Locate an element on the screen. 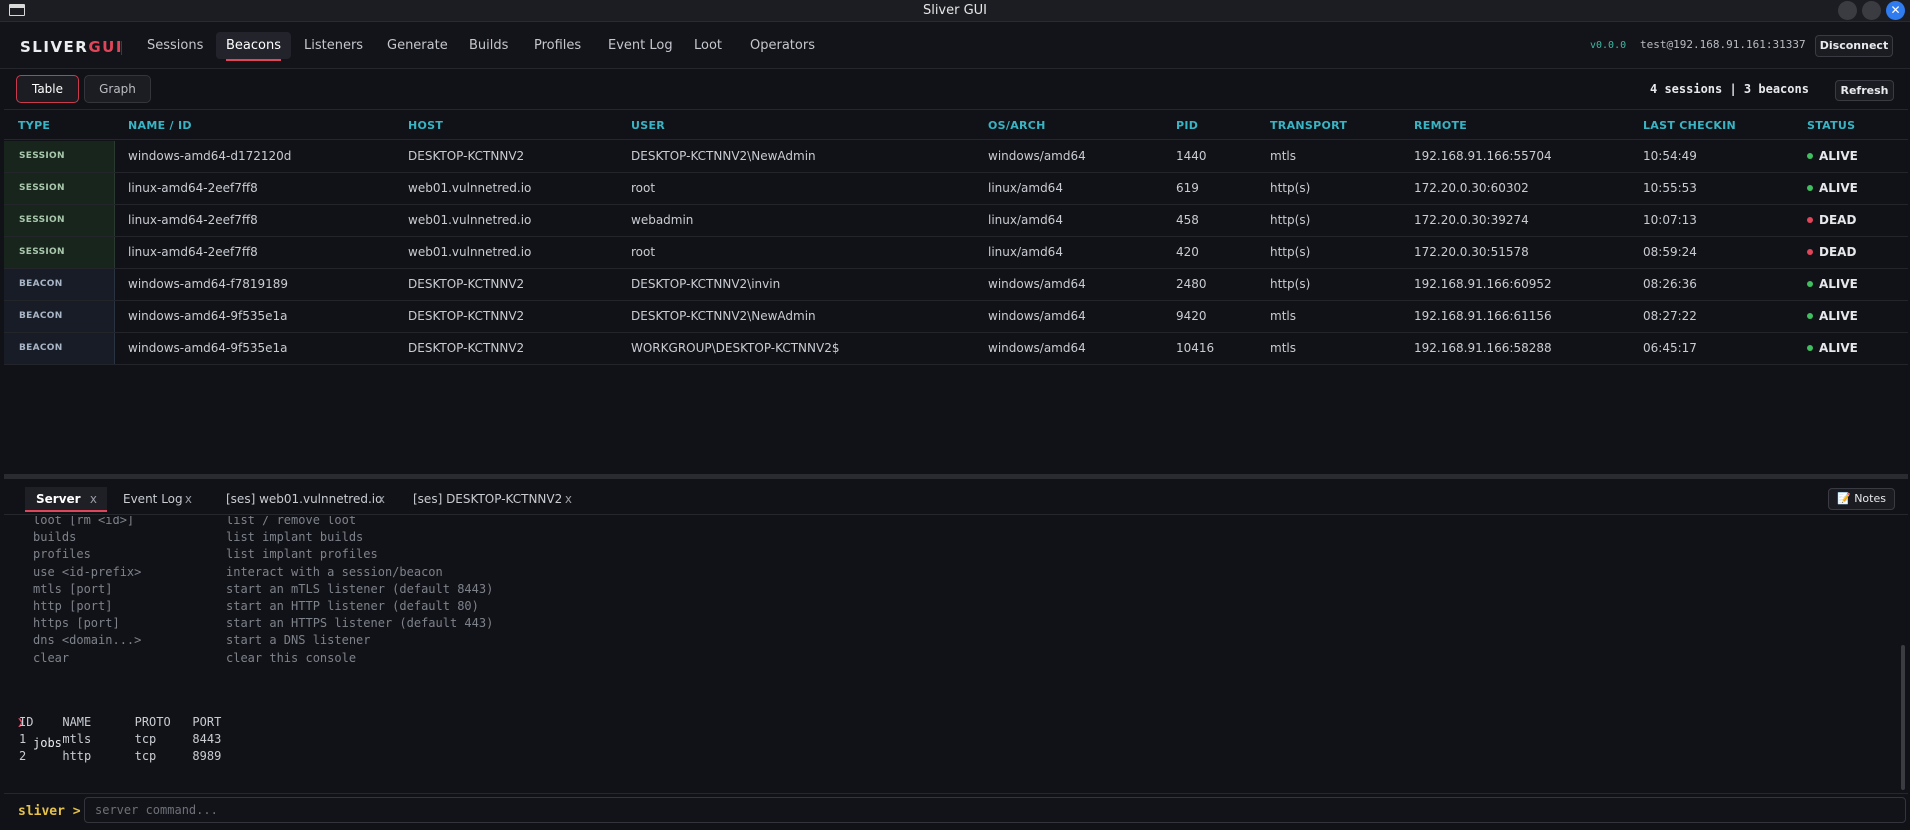  nav-tab-profiles: Profiles is located at coordinates (557, 45).